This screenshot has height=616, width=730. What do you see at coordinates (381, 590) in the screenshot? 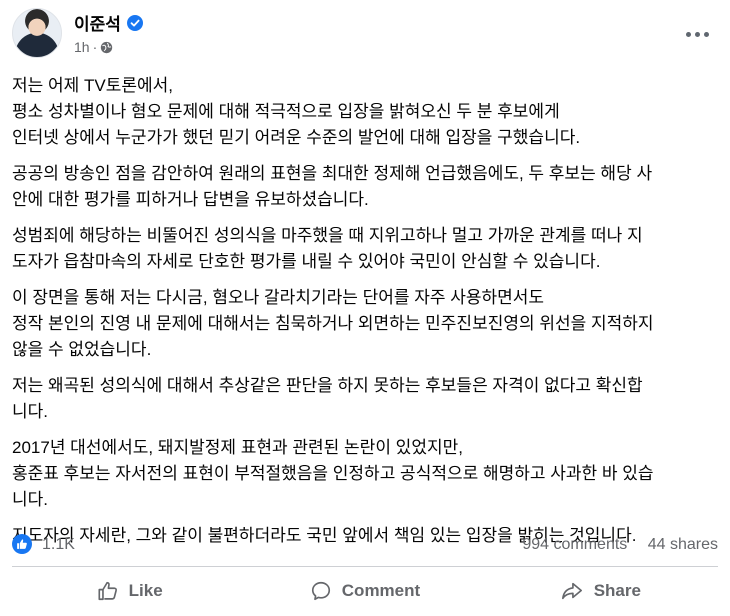
I see `comment-label: Comment` at bounding box center [381, 590].